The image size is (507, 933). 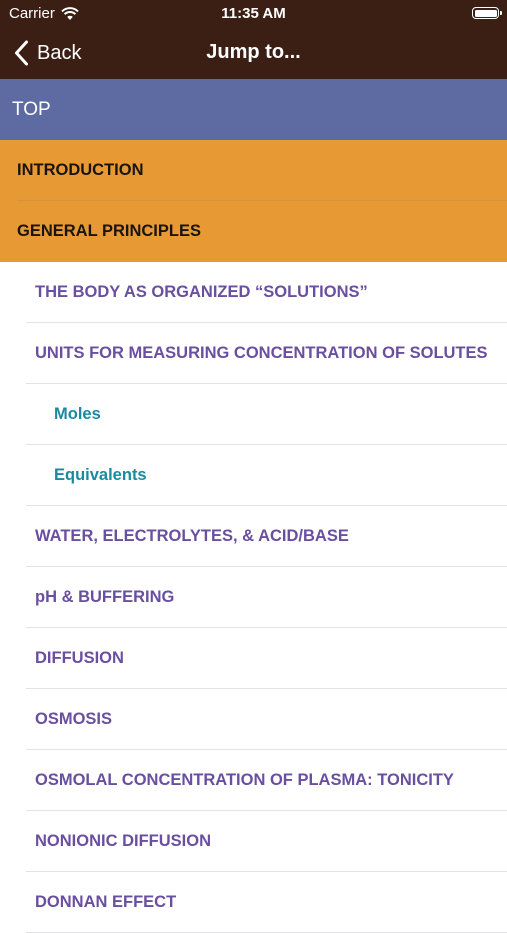 What do you see at coordinates (79, 658) in the screenshot?
I see `list-item-label: DIFFUSION` at bounding box center [79, 658].